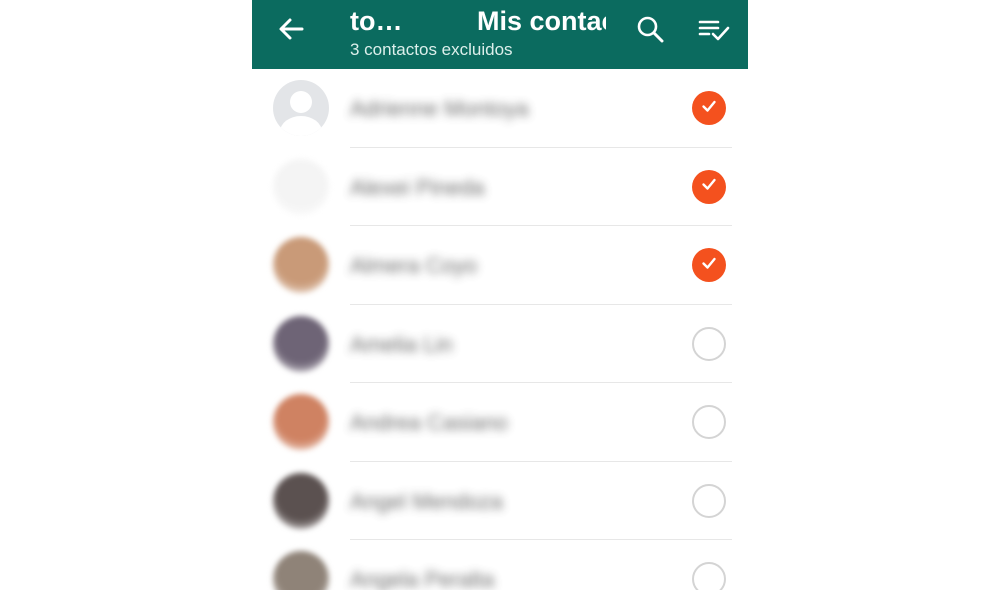 This screenshot has height=590, width=1000. What do you see at coordinates (426, 501) in the screenshot?
I see `contact-name: Angel Mendoza` at bounding box center [426, 501].